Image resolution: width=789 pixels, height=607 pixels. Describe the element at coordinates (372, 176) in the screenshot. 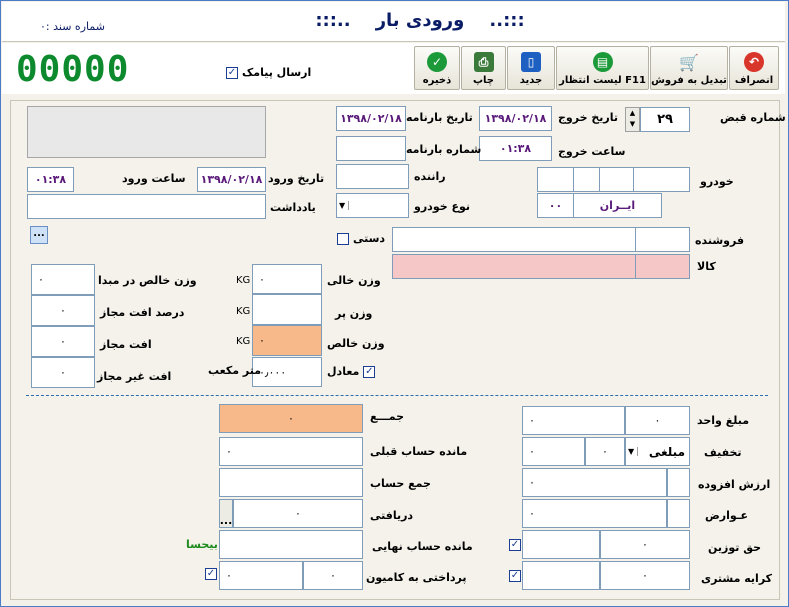

I see `driver-field` at that location.